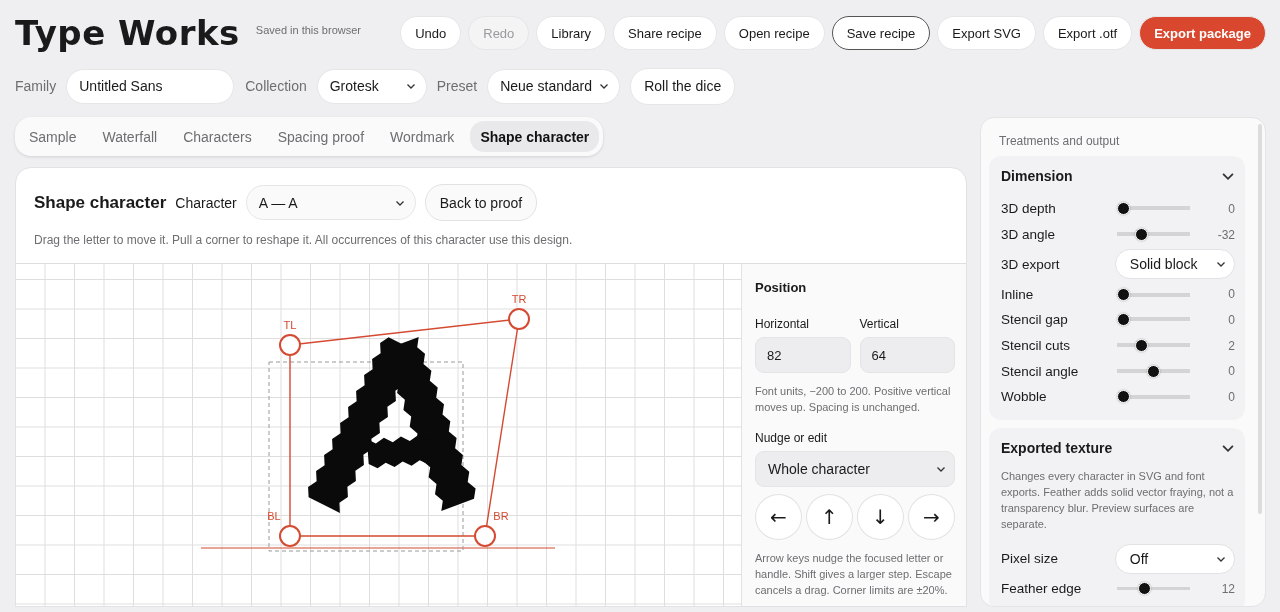  What do you see at coordinates (392, 425) in the screenshot?
I see `letter-drawing` at bounding box center [392, 425].